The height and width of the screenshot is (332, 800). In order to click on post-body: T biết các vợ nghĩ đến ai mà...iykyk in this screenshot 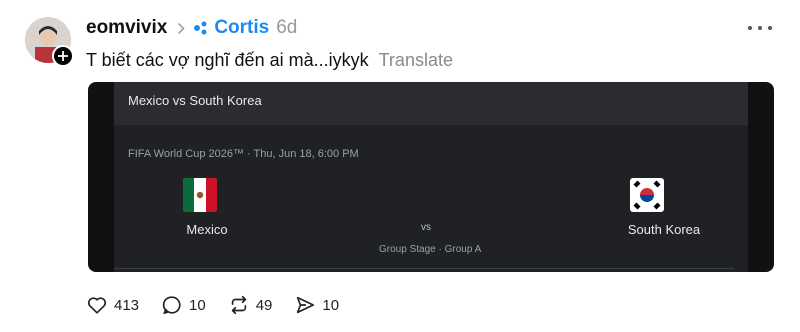, I will do `click(227, 59)`.